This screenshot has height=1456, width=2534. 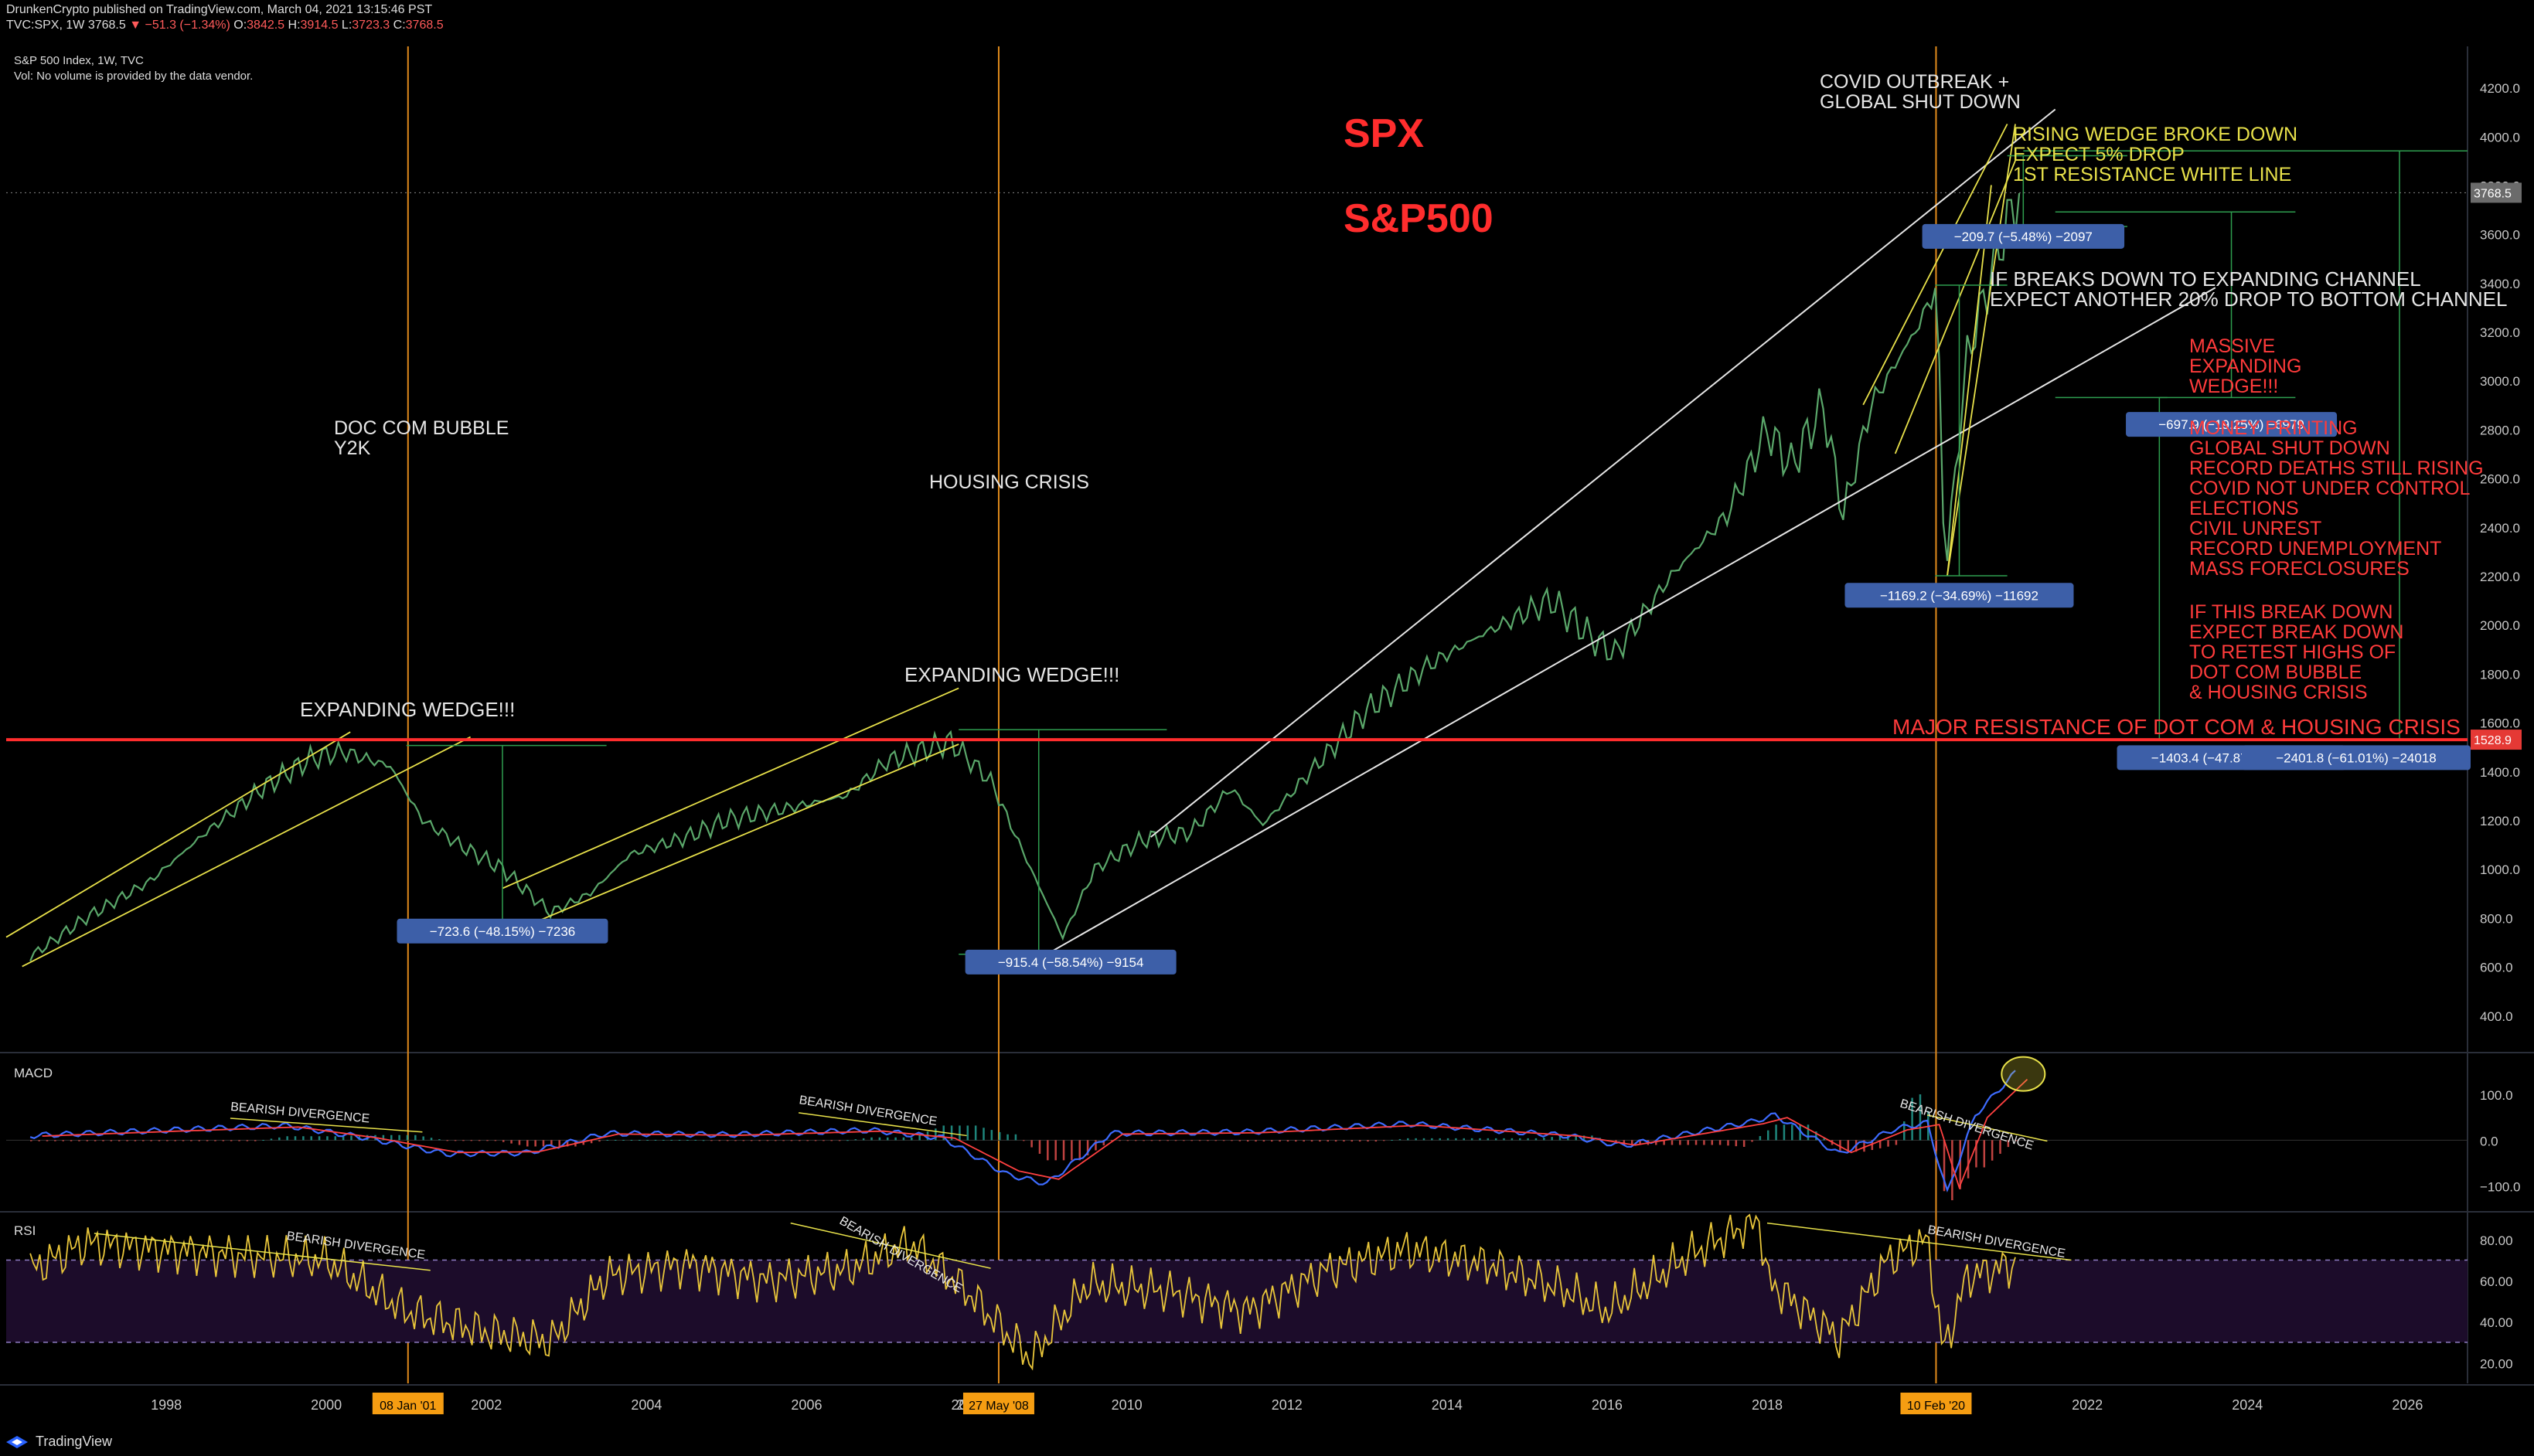 What do you see at coordinates (2292, 652) in the screenshot?
I see `annotation-if-break: TO RETEST HIGHS OF` at bounding box center [2292, 652].